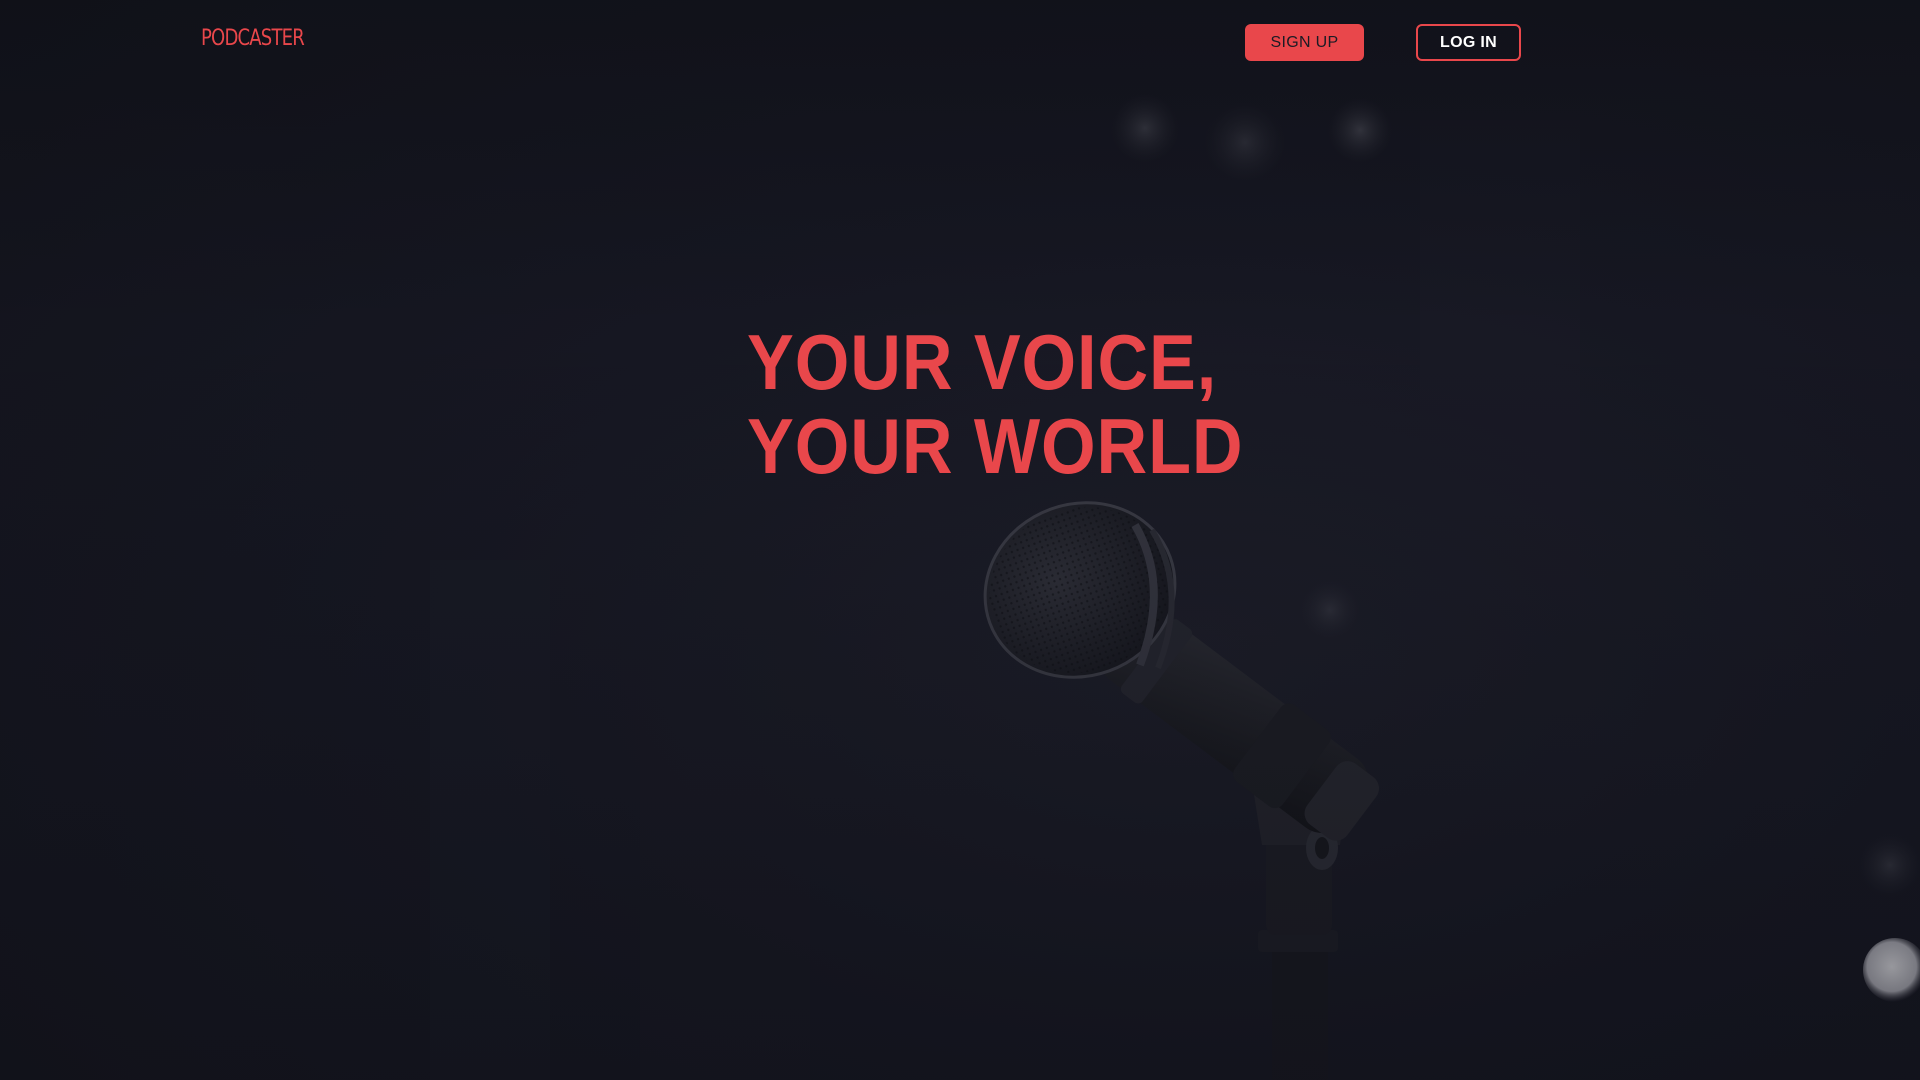 Image resolution: width=1920 pixels, height=1080 pixels. I want to click on hero-headline: YOUR VOICE, YOUR WORLD, so click(1027, 404).